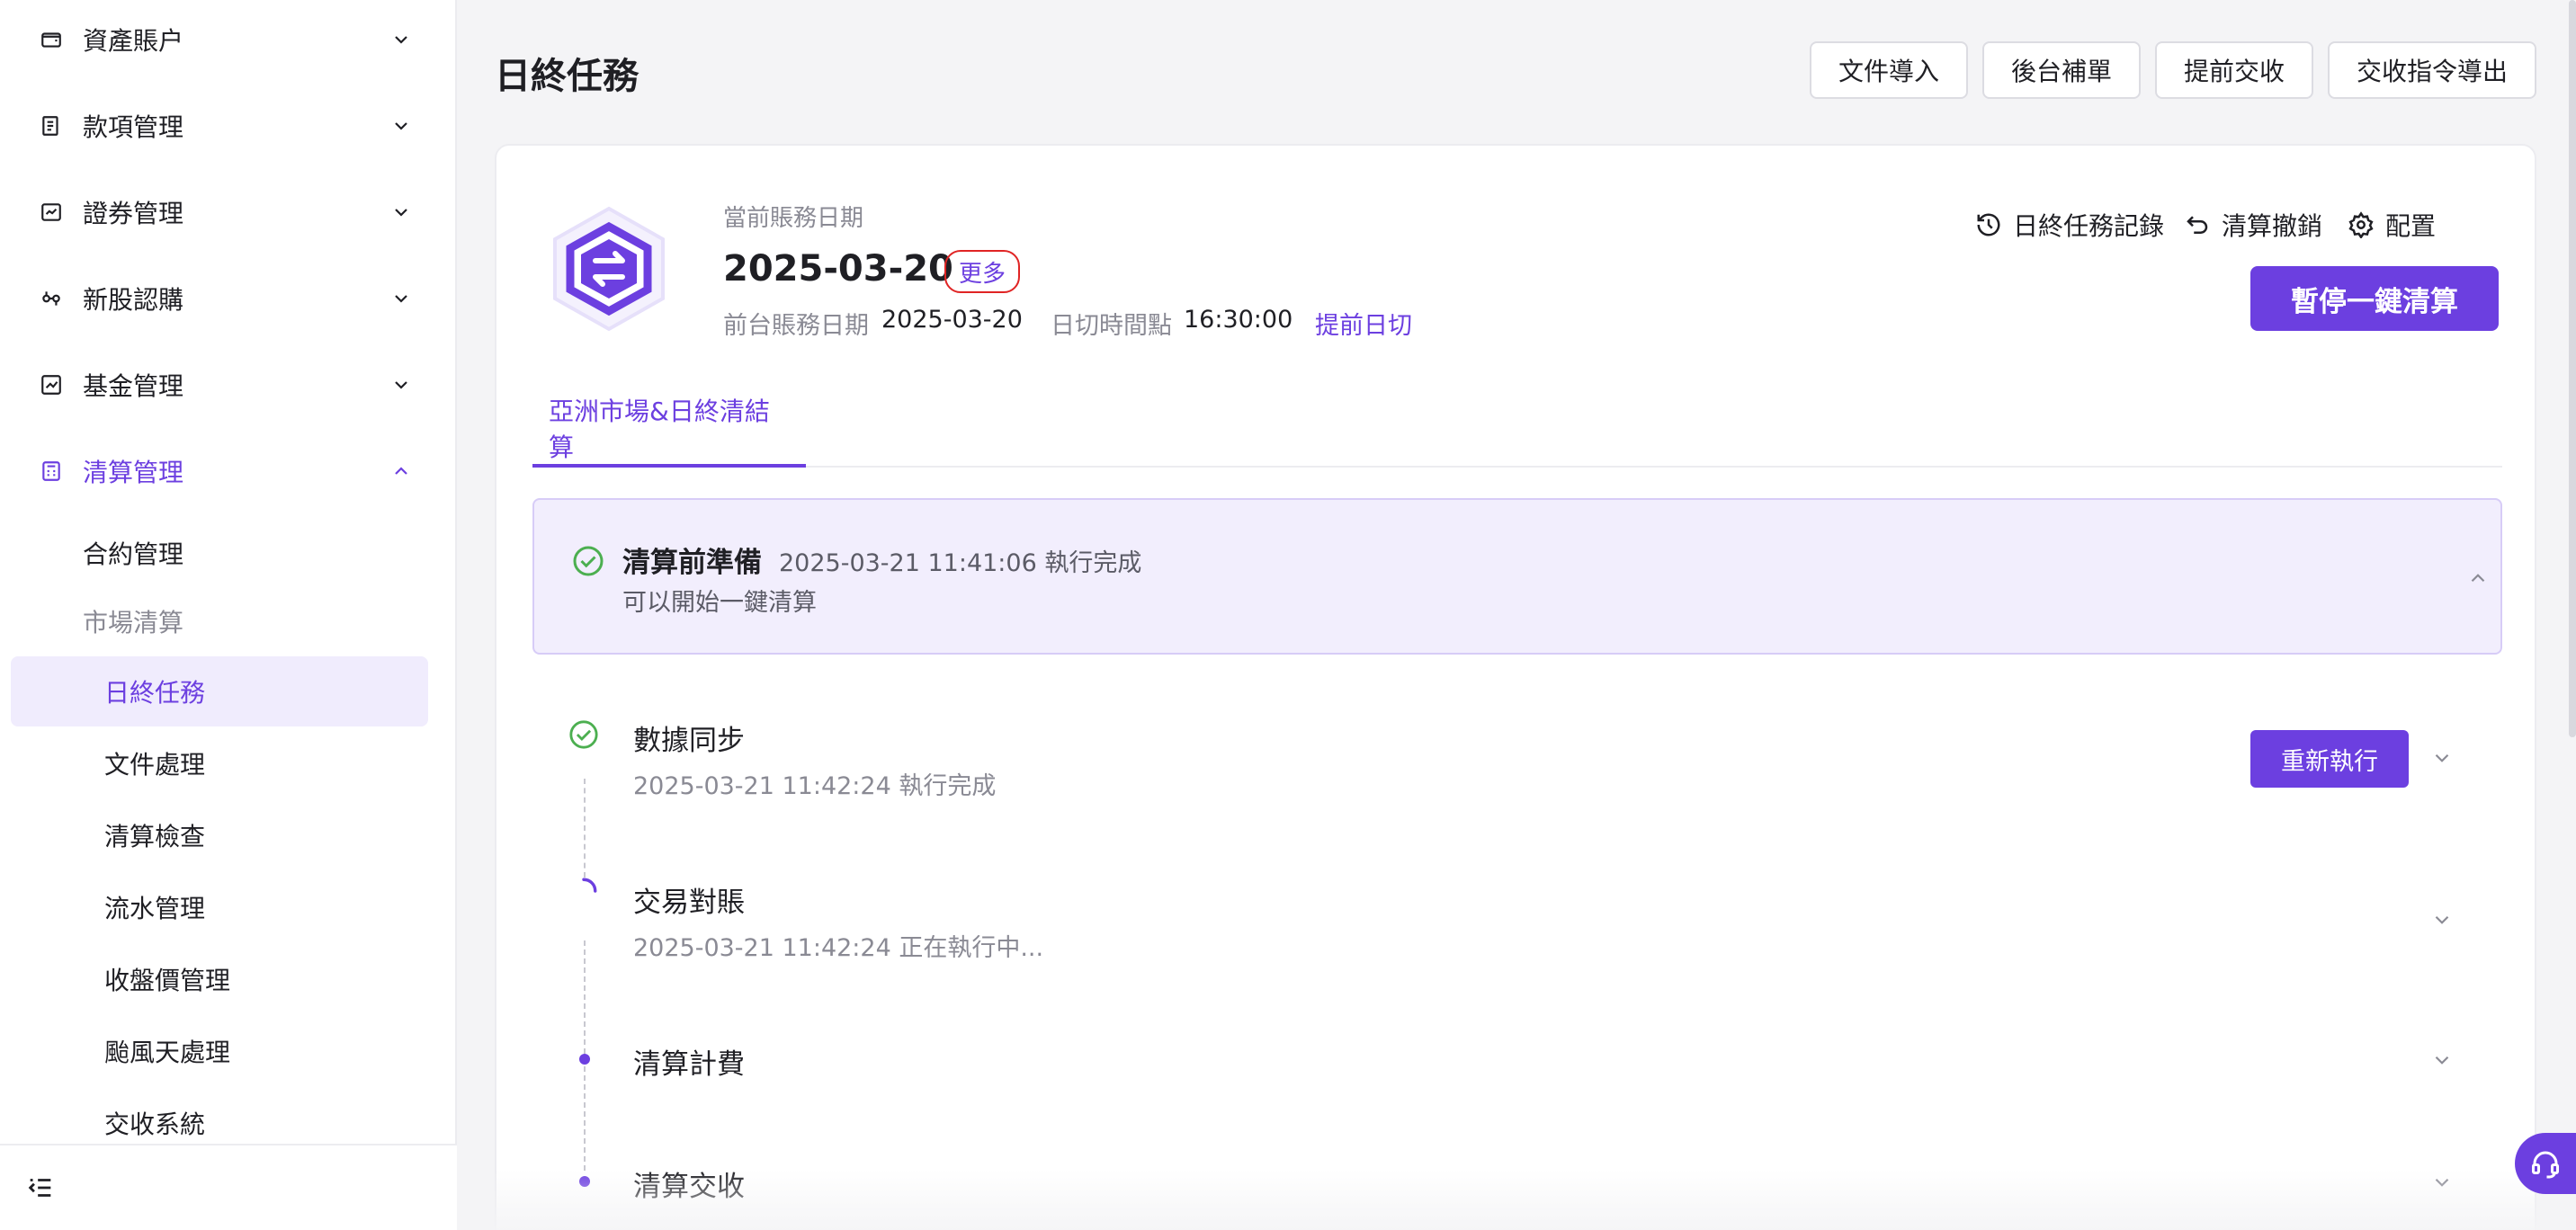  Describe the element at coordinates (2089, 226) in the screenshot. I see `action-label: 日終任務記錄` at that location.